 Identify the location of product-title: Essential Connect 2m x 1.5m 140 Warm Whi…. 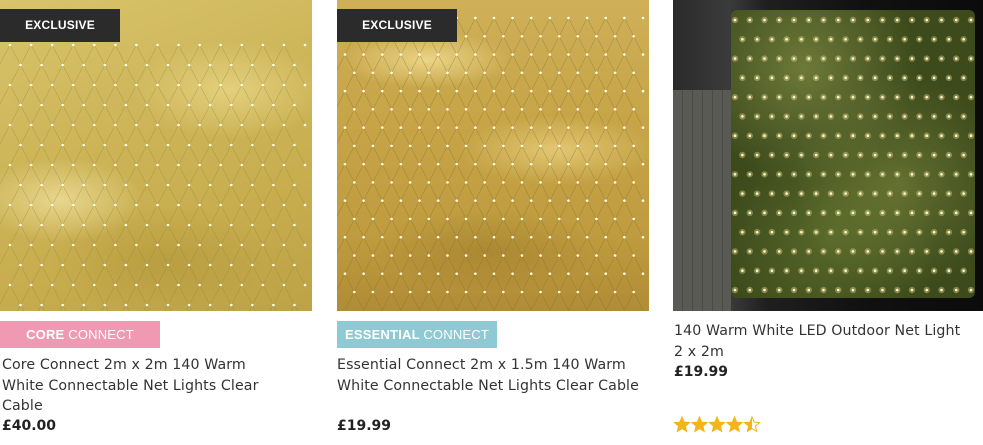
(489, 375).